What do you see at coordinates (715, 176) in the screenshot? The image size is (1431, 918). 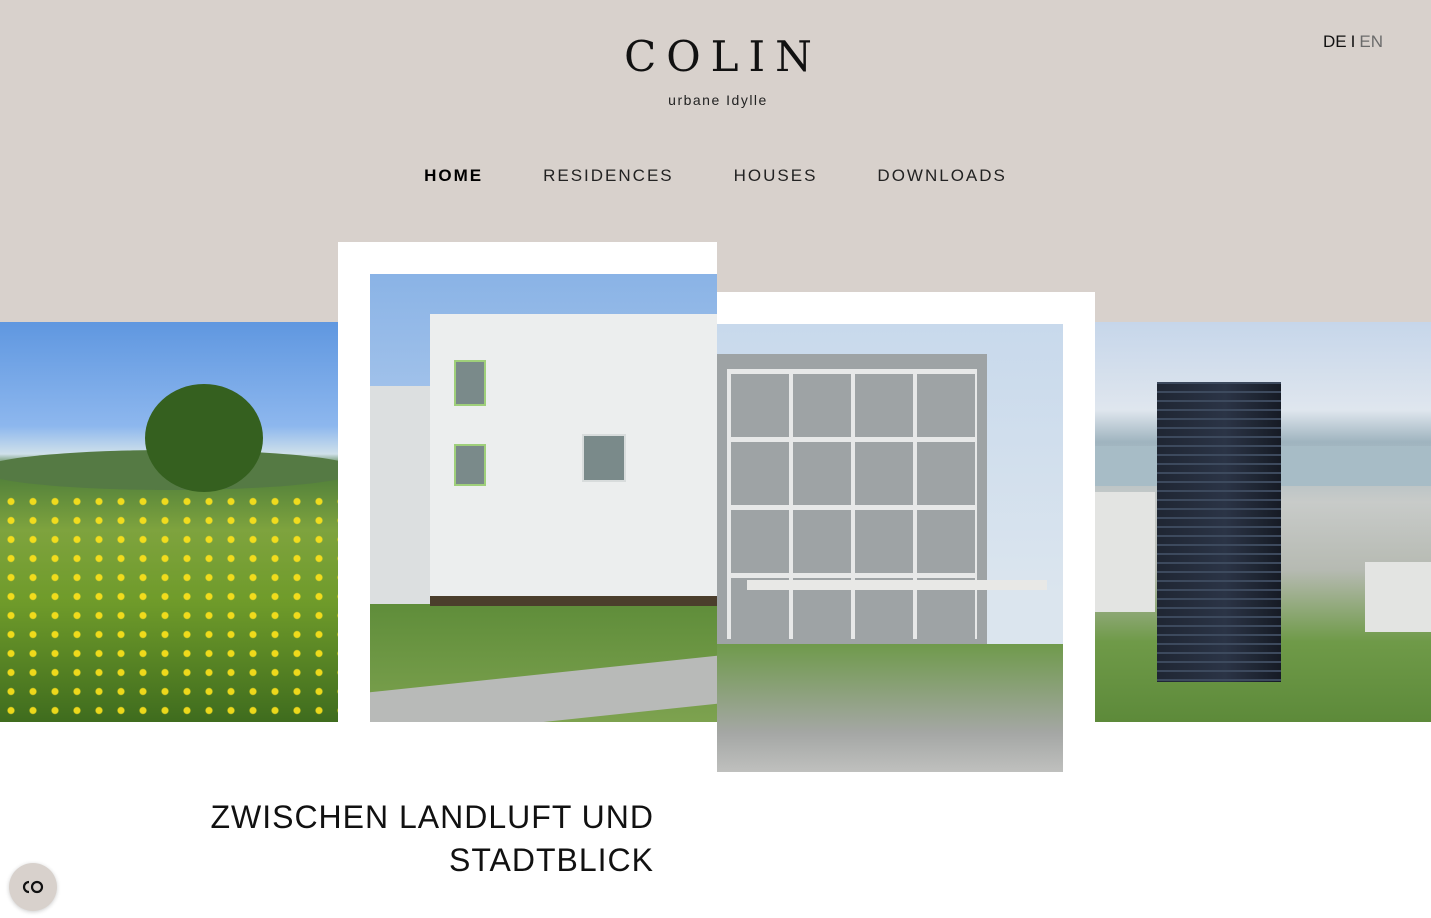 I see `main-nav: HOME RESIDENCES HOUSES DOWNLOADS` at bounding box center [715, 176].